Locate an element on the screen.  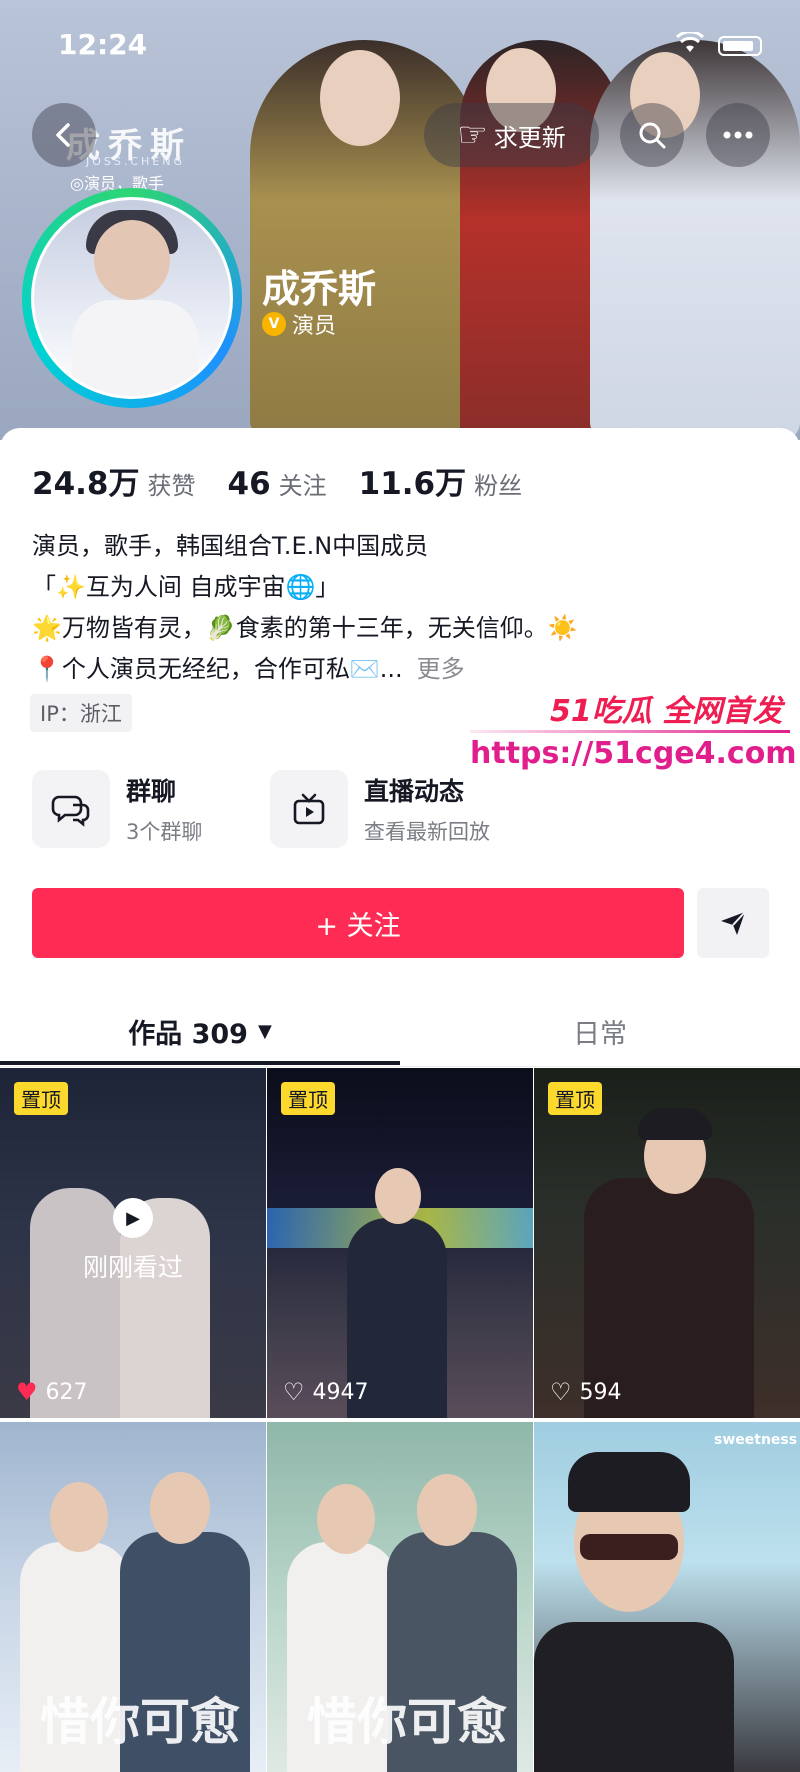
avatar is located at coordinates (132, 298).